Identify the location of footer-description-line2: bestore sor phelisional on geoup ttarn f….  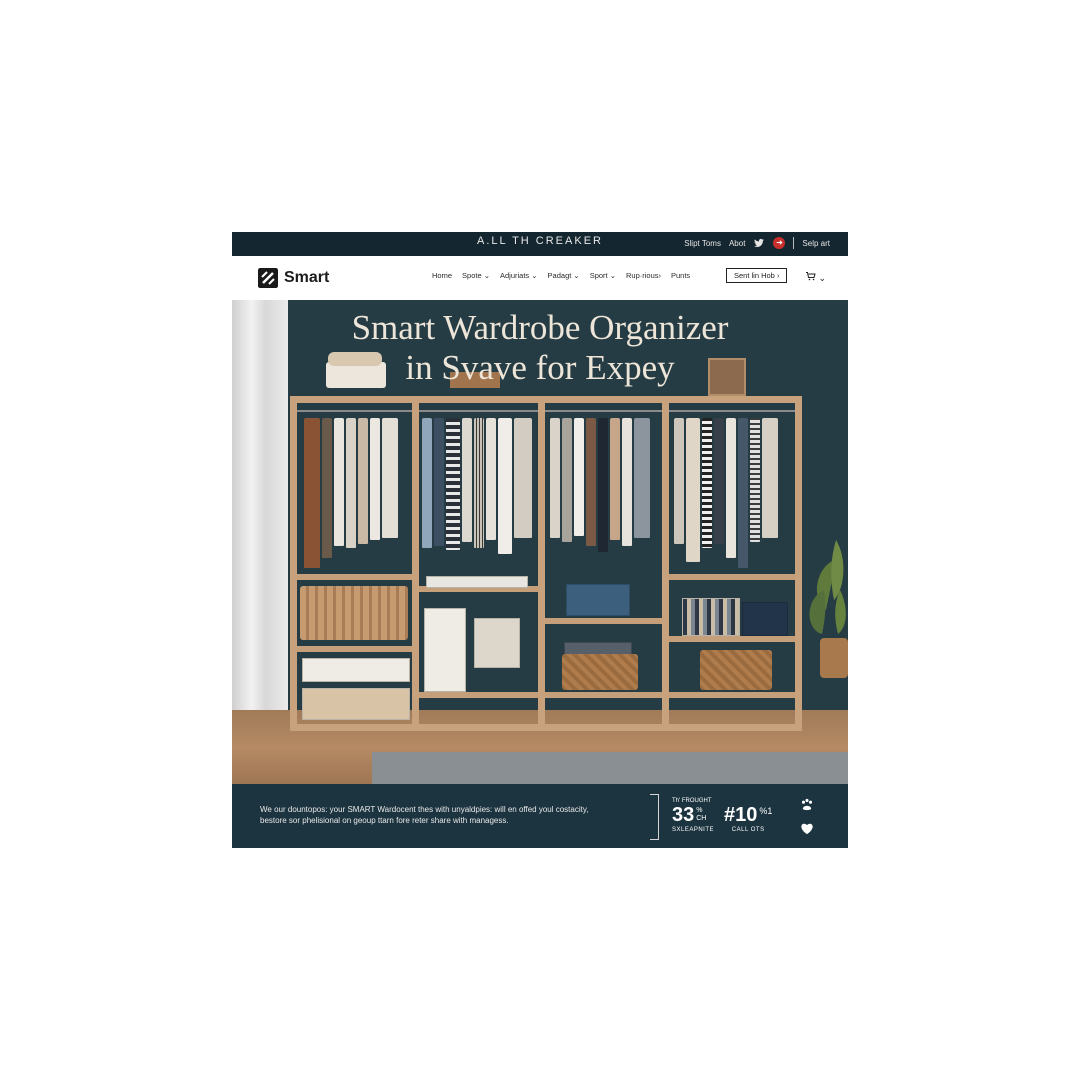
(384, 820).